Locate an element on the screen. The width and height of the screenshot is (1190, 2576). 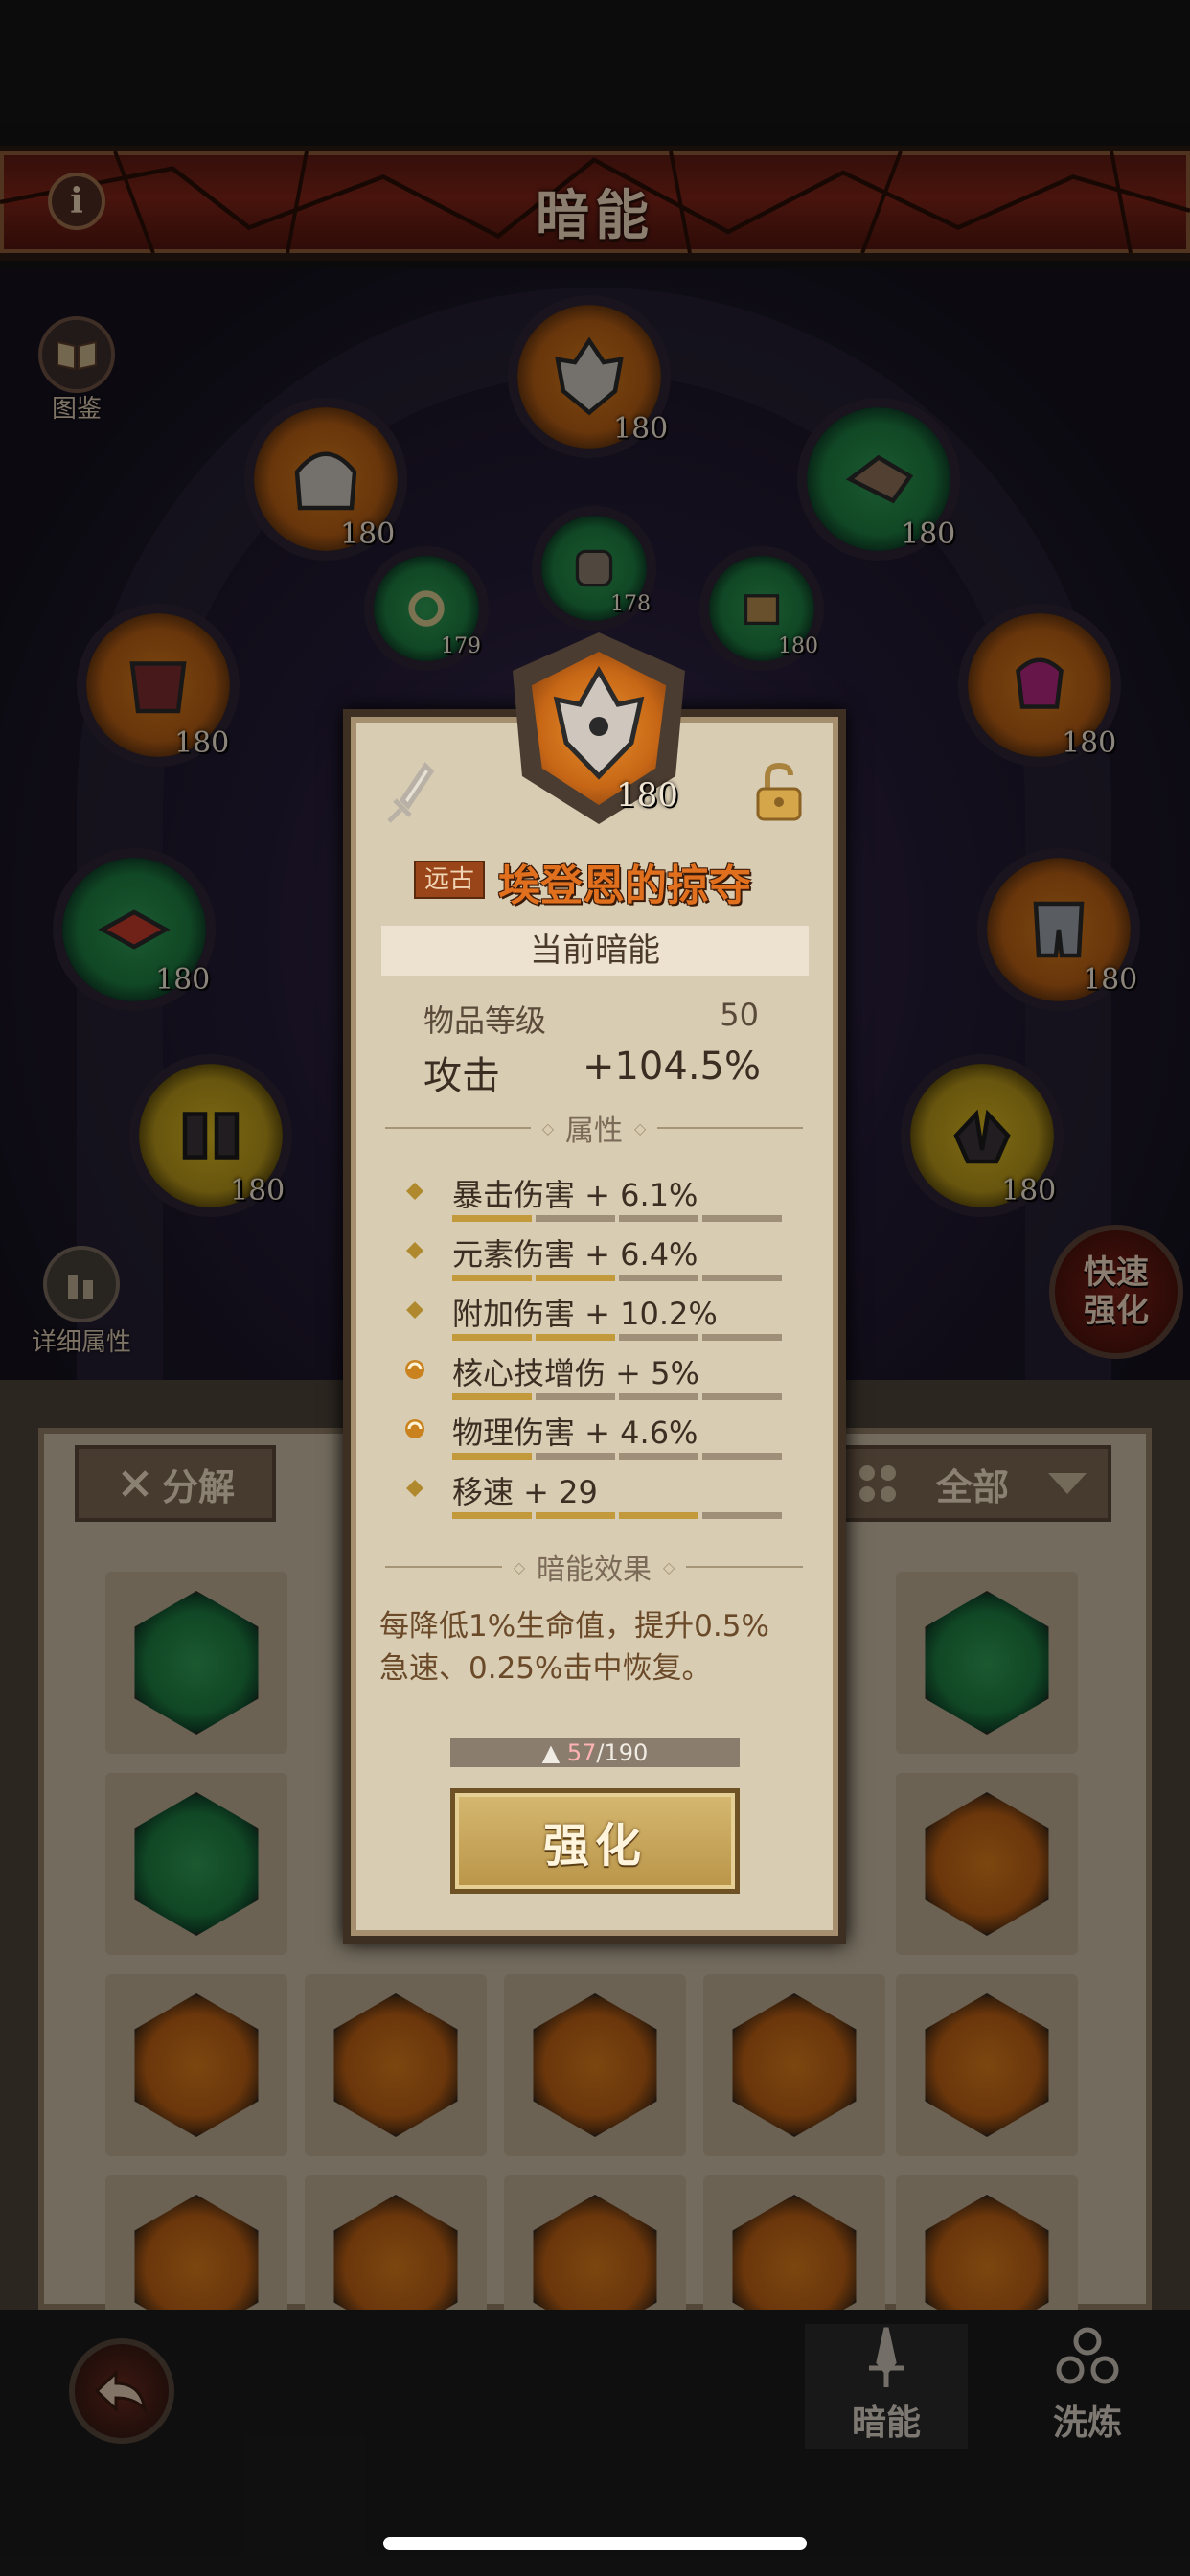
enhance-button: 强化 is located at coordinates (595, 1841).